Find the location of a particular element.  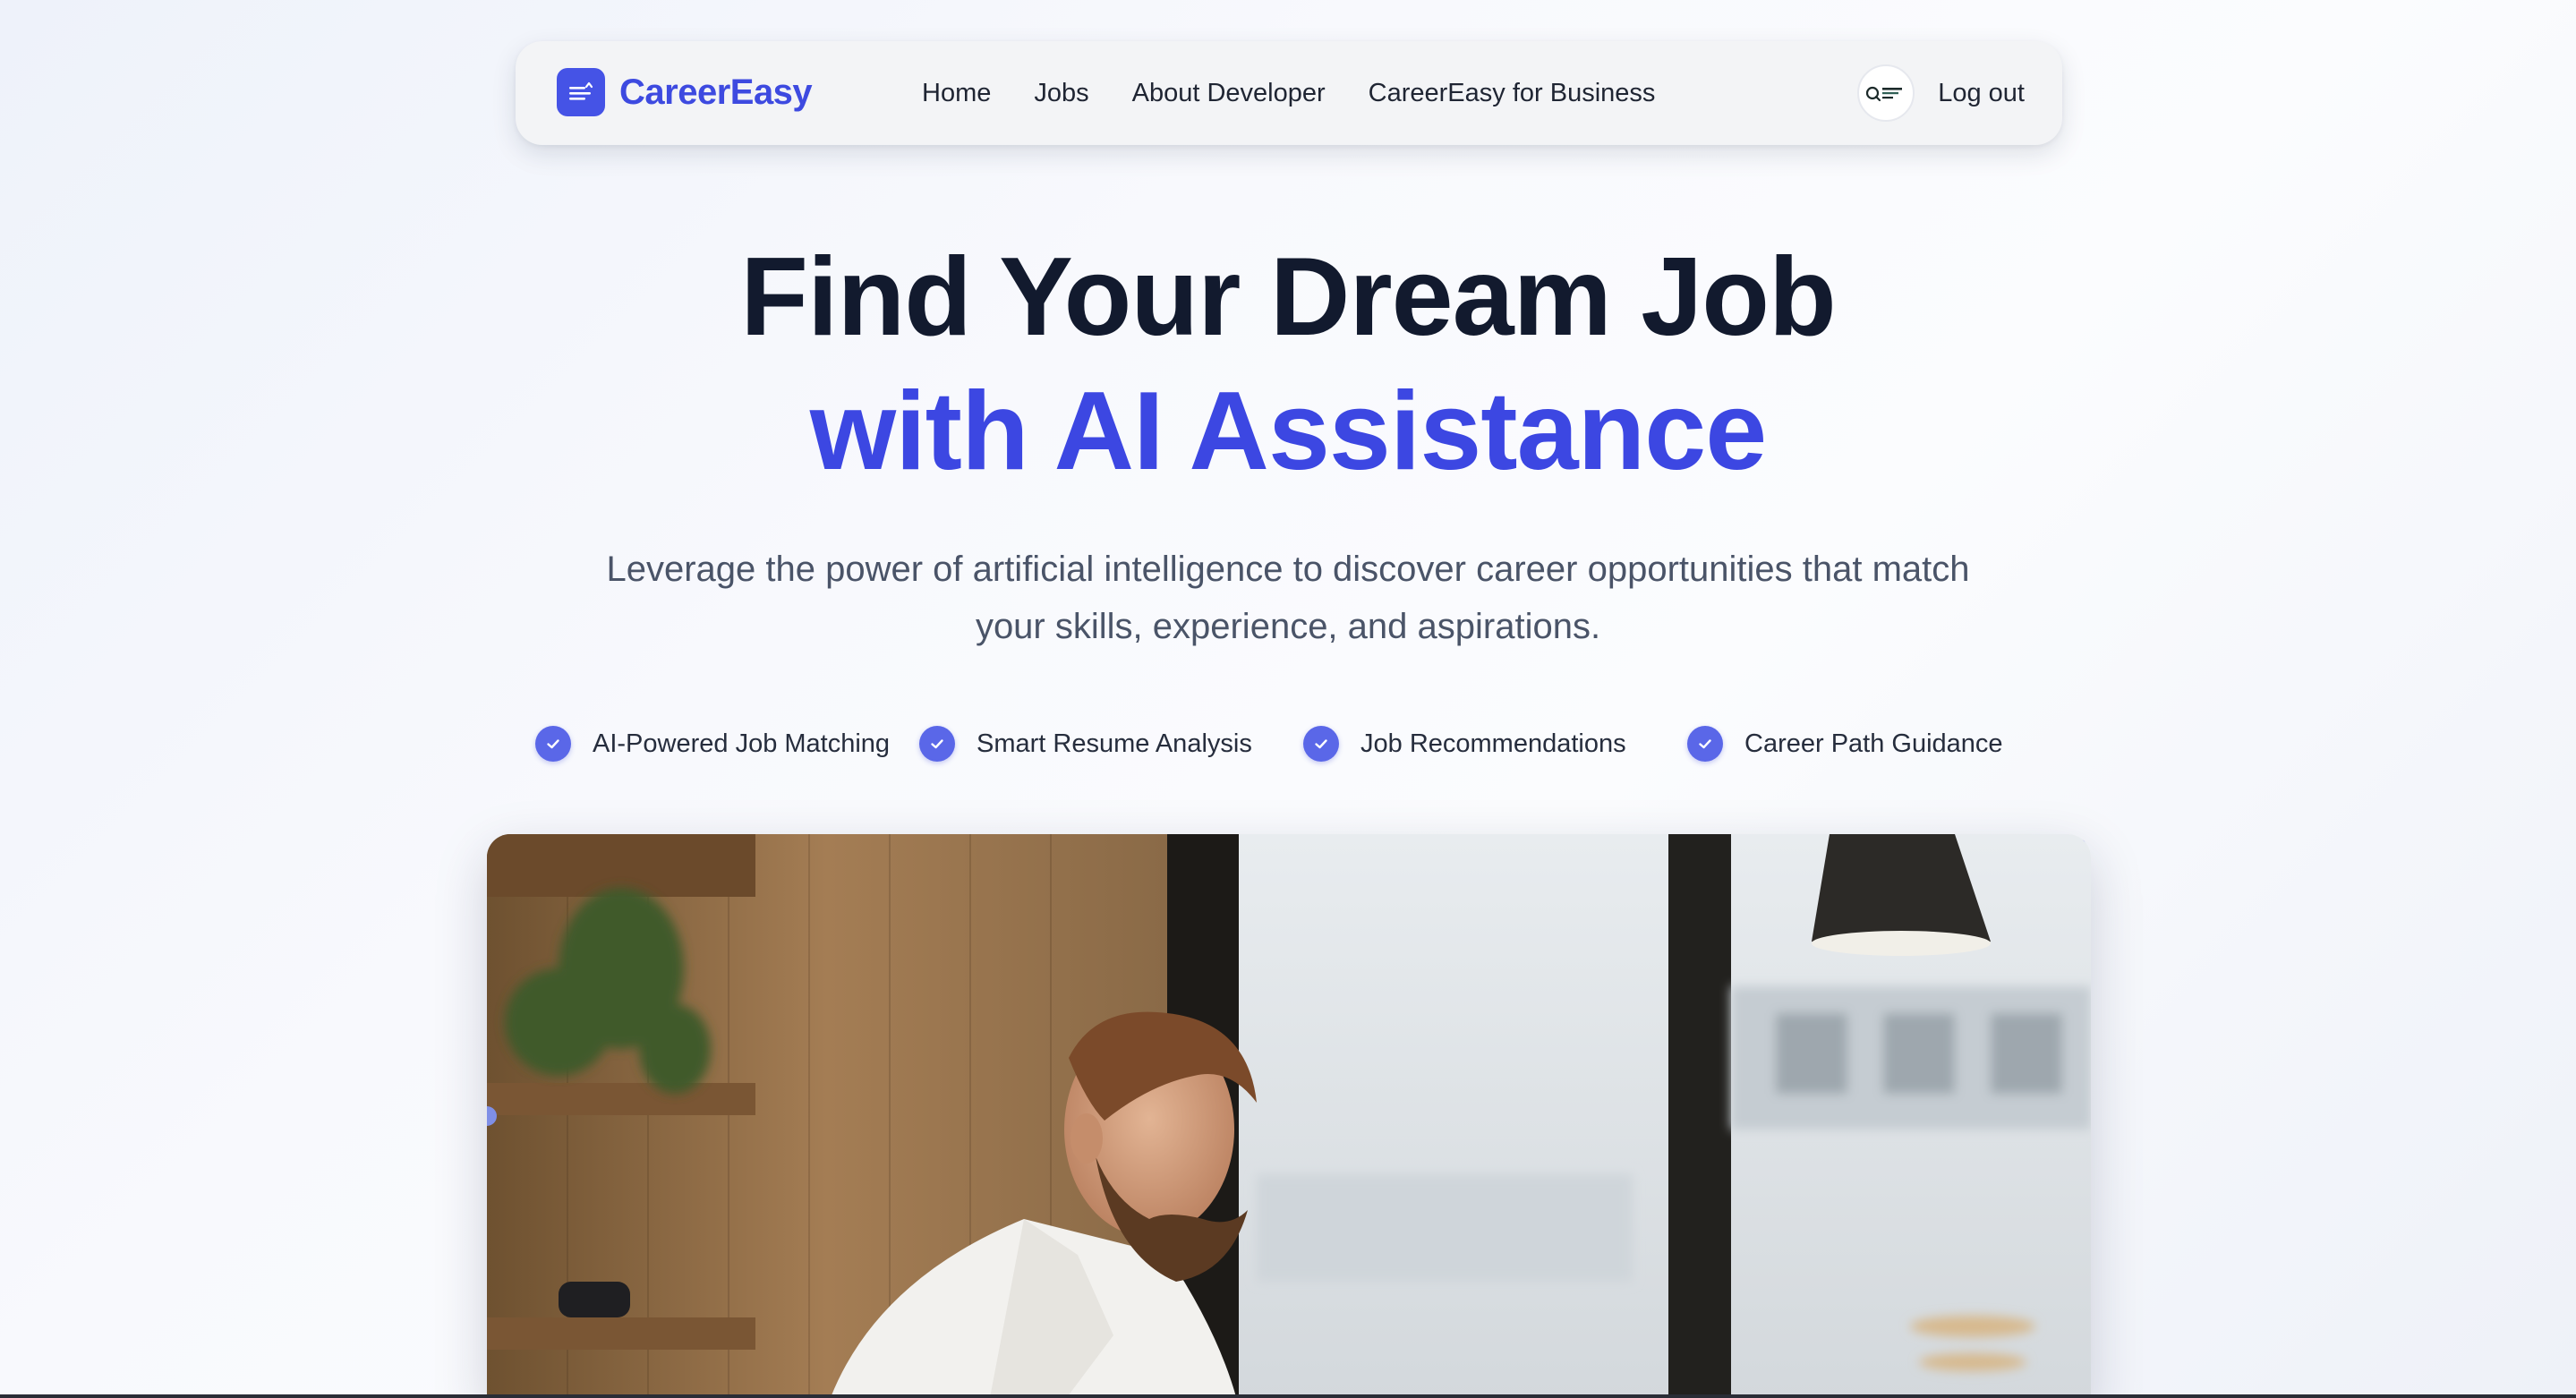

nav-link-about-developer: About Developer is located at coordinates (1229, 93).